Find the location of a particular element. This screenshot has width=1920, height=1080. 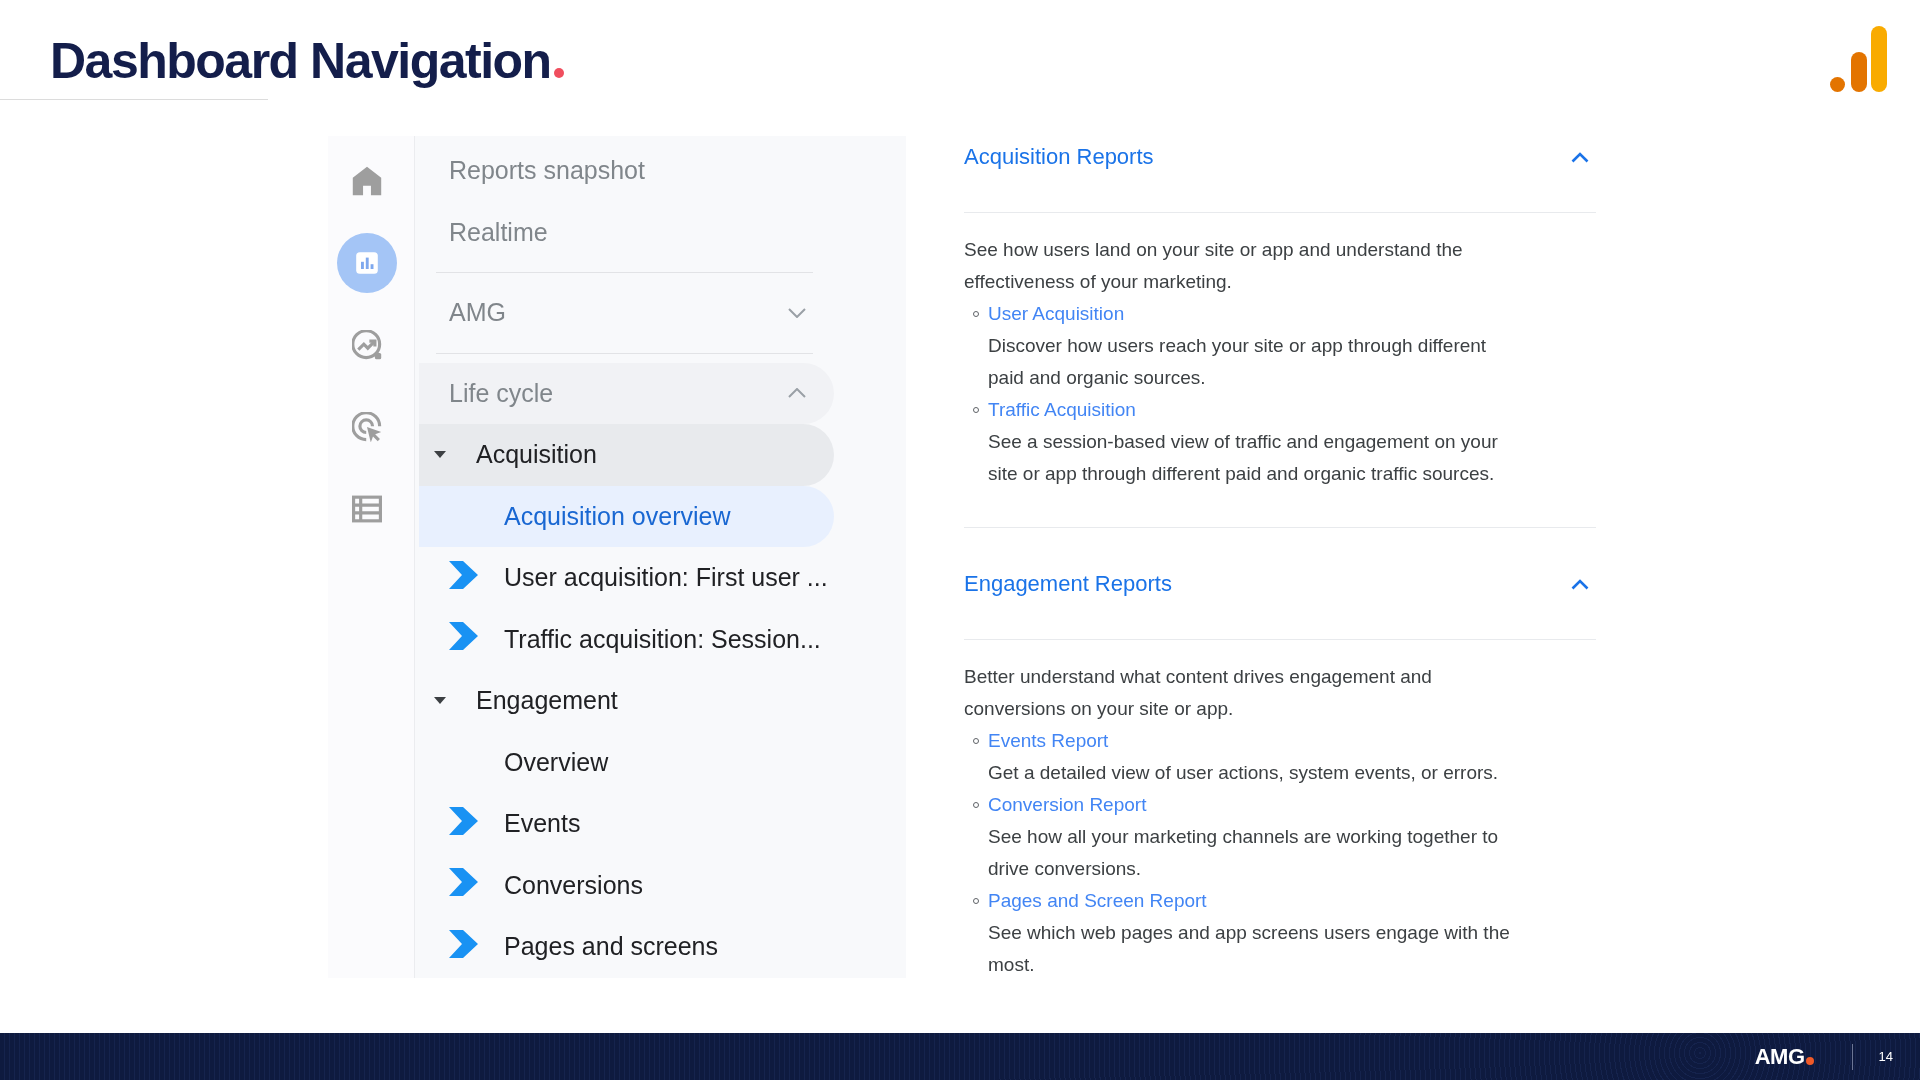

report-link: Conversion Report is located at coordinates (1067, 805).